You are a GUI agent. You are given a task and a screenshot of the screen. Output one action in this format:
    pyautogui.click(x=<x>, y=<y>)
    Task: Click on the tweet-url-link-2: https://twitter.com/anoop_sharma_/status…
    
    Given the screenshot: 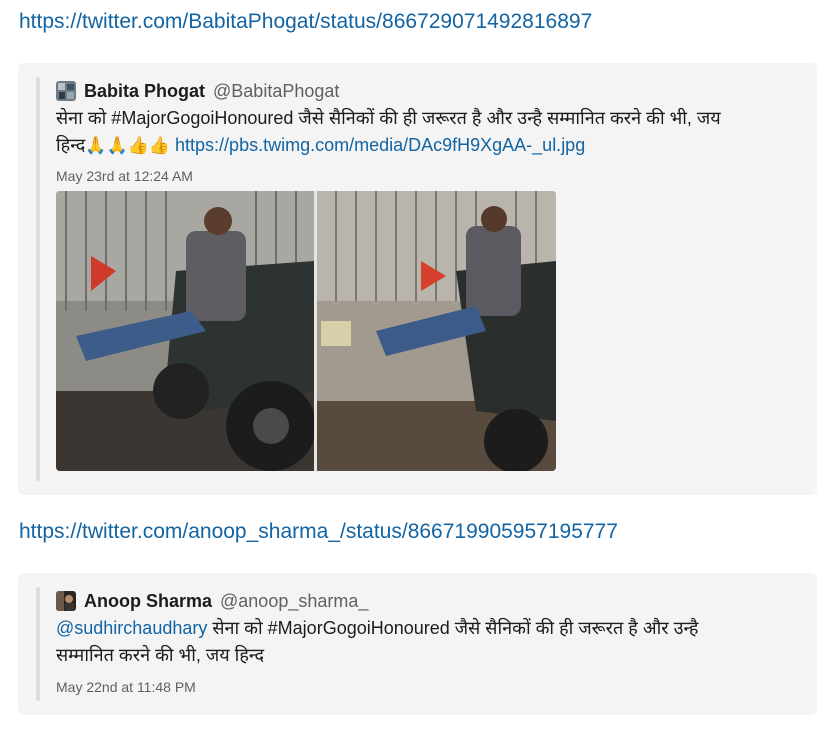 What is the action you would take?
    pyautogui.click(x=318, y=532)
    